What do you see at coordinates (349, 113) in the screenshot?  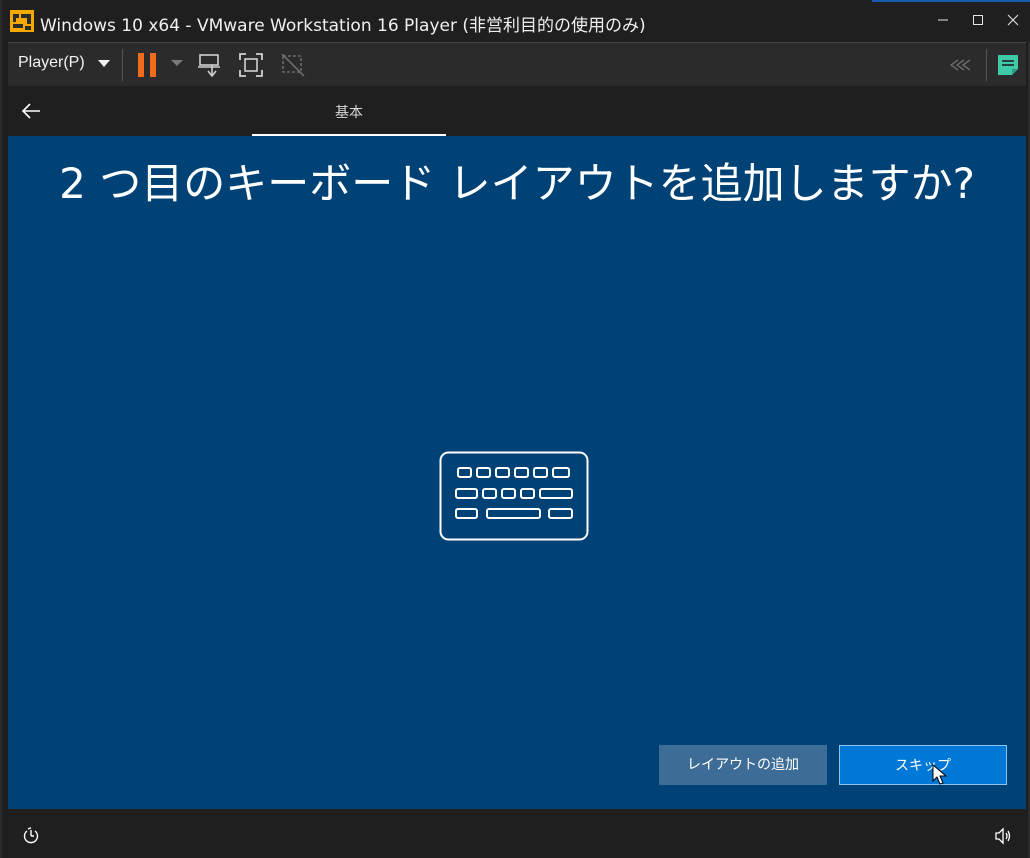 I see `tab-basic: 基本` at bounding box center [349, 113].